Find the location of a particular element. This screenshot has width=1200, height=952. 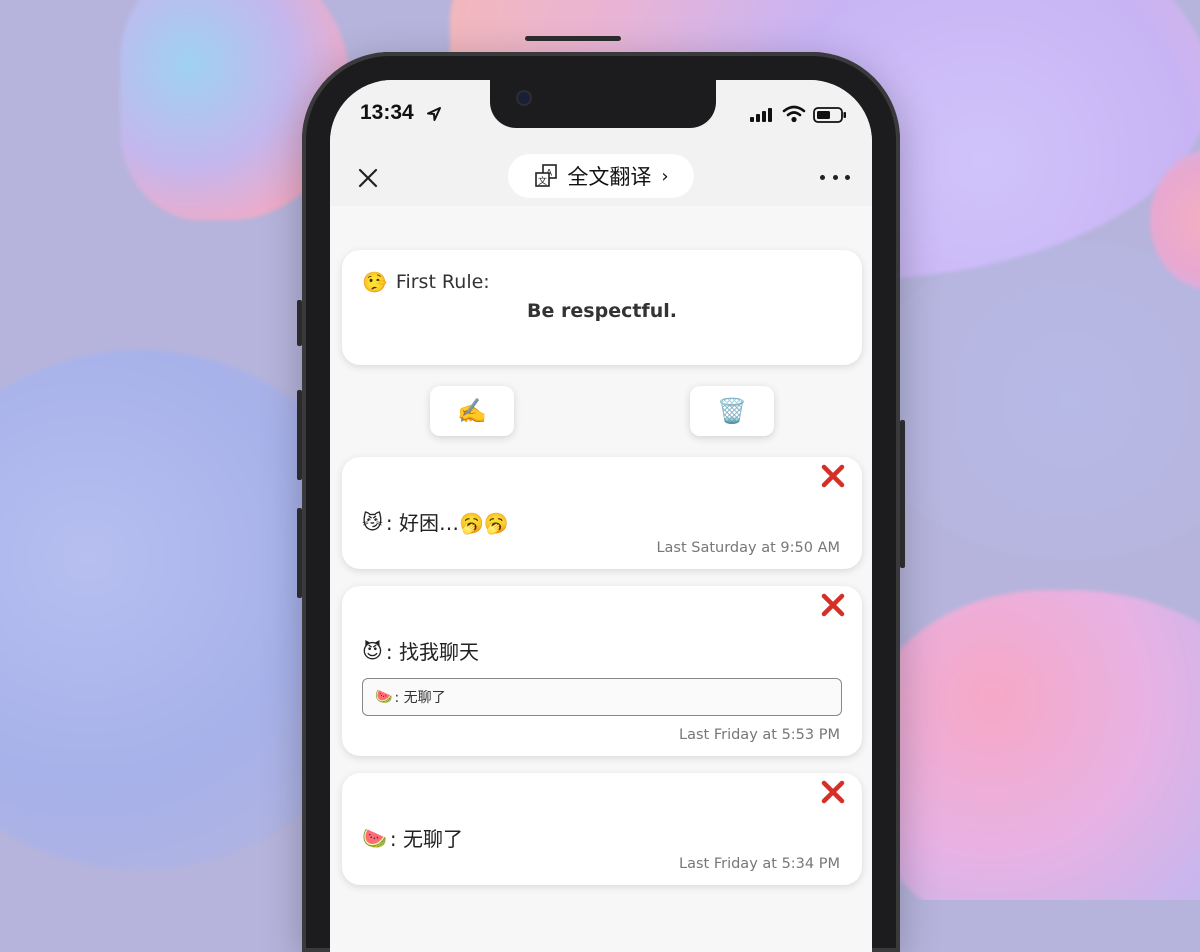

message-text-row: 😈 : 找我聊天 is located at coordinates (420, 650).